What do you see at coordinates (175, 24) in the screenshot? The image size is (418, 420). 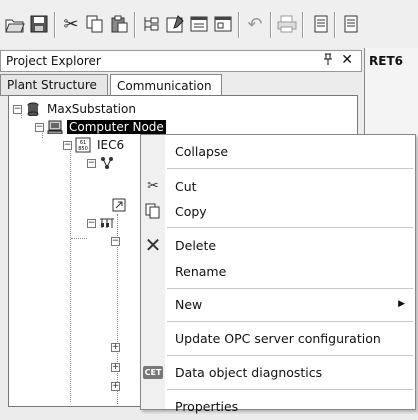 I see `properties-icon` at bounding box center [175, 24].